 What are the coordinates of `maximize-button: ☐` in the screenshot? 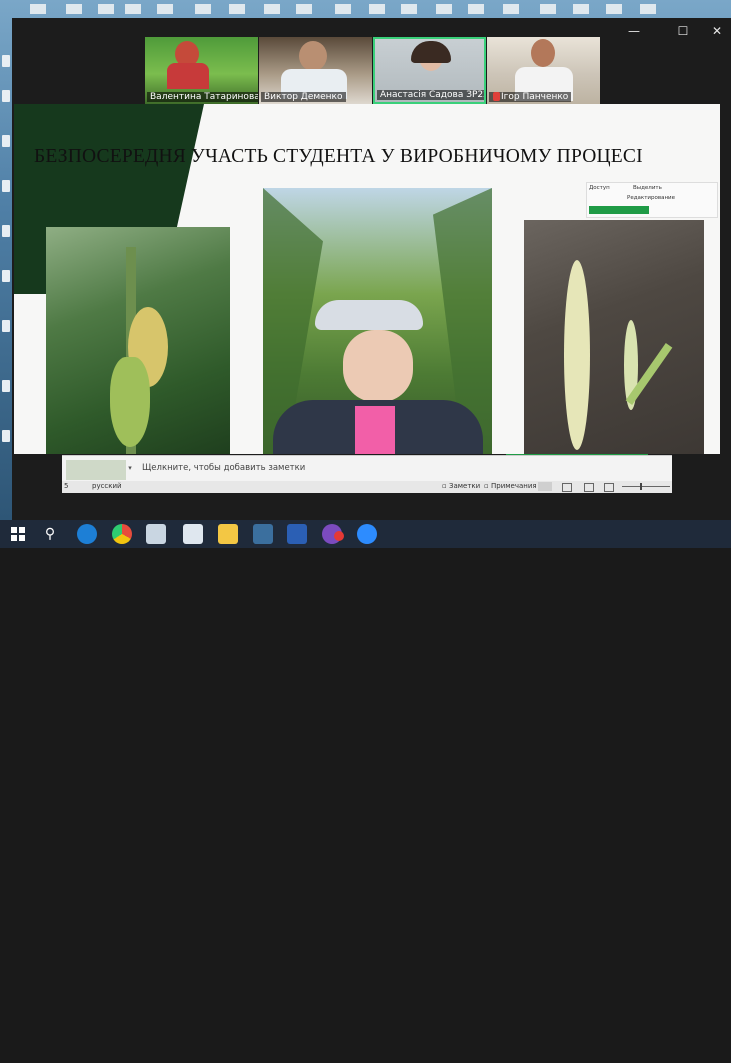 It's located at (683, 31).